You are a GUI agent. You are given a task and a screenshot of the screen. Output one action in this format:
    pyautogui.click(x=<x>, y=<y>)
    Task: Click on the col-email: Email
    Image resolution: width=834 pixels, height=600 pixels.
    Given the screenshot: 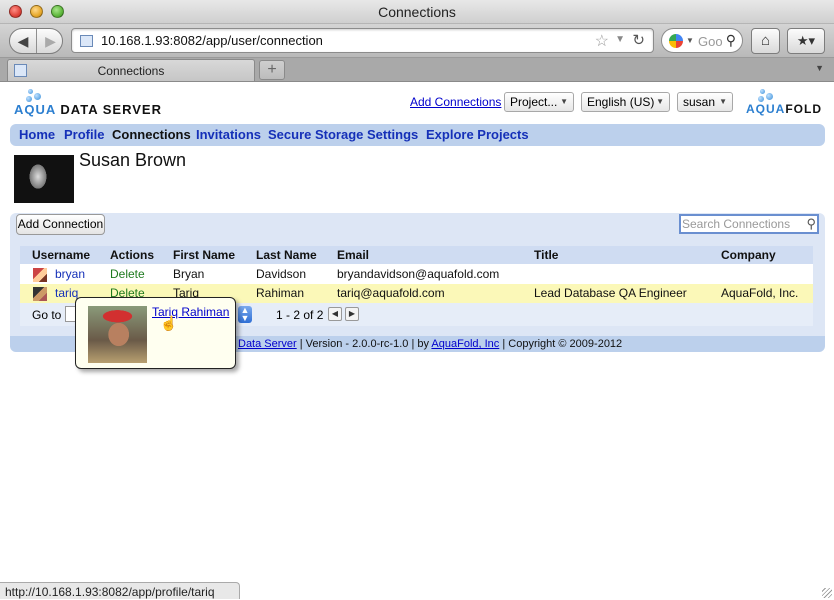 What is the action you would take?
    pyautogui.click(x=353, y=255)
    